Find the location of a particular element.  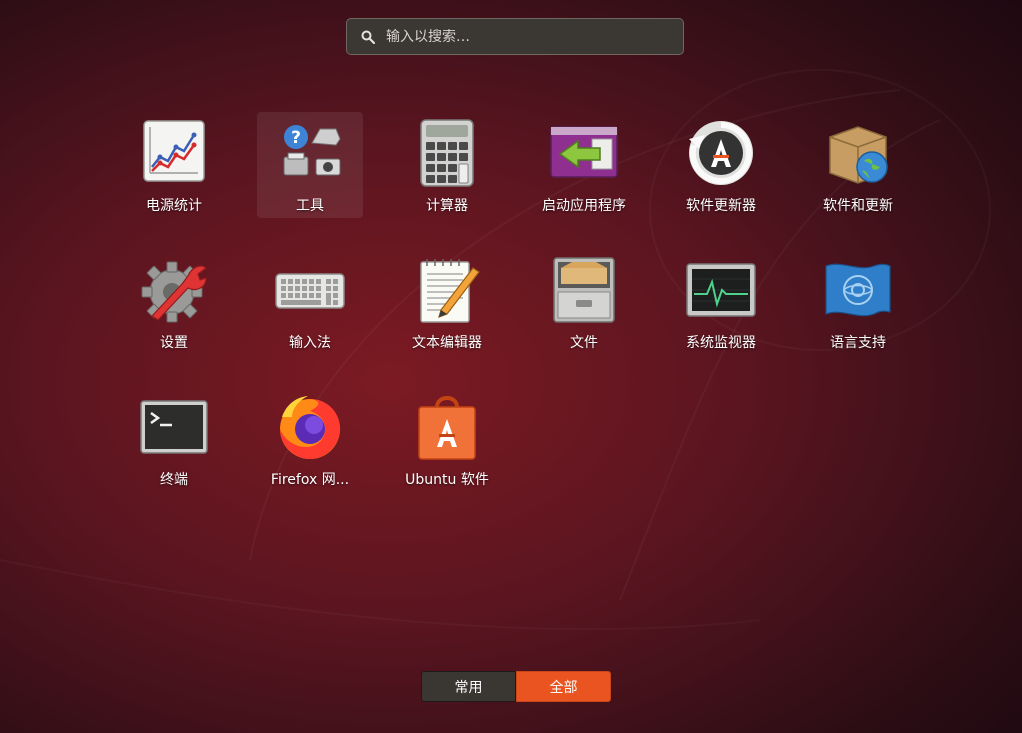

app-label: 设置 is located at coordinates (174, 343).